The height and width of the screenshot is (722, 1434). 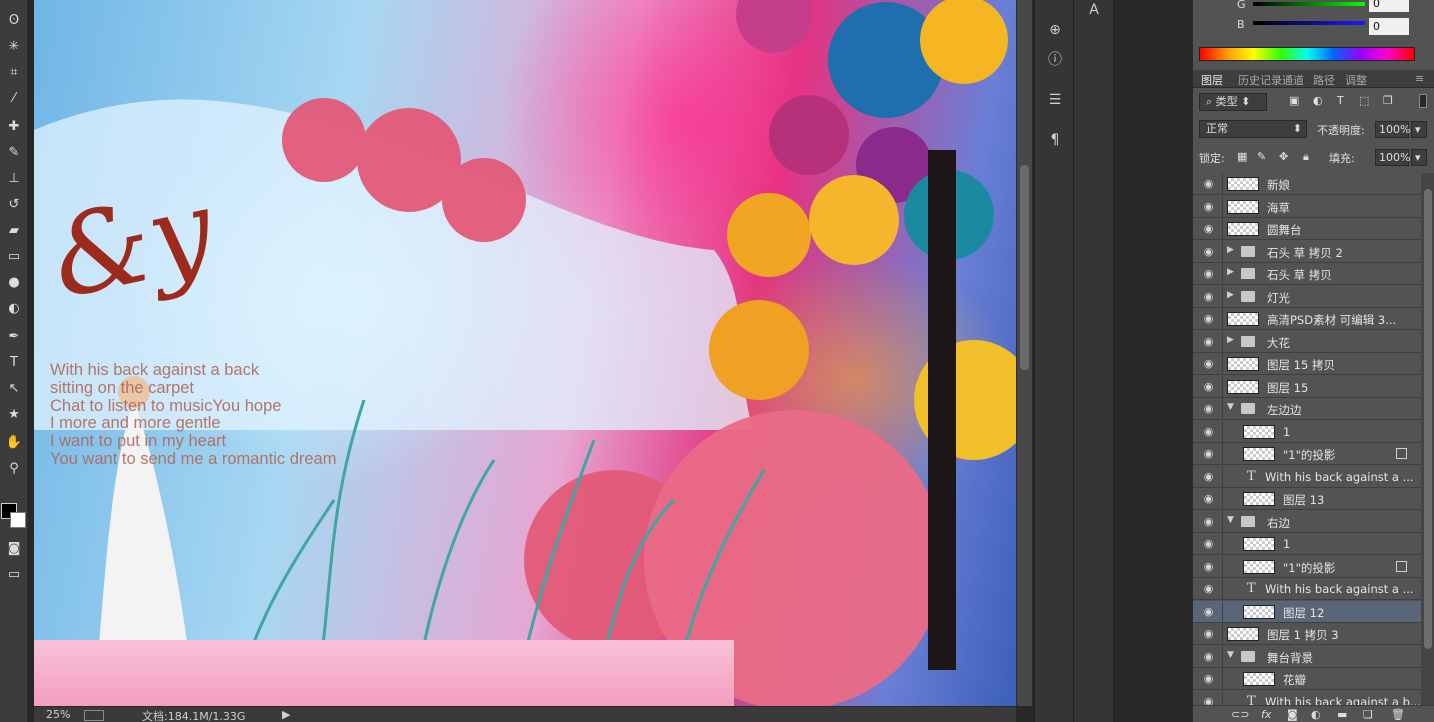 I want to click on zoom-level: 25%, so click(x=58, y=714).